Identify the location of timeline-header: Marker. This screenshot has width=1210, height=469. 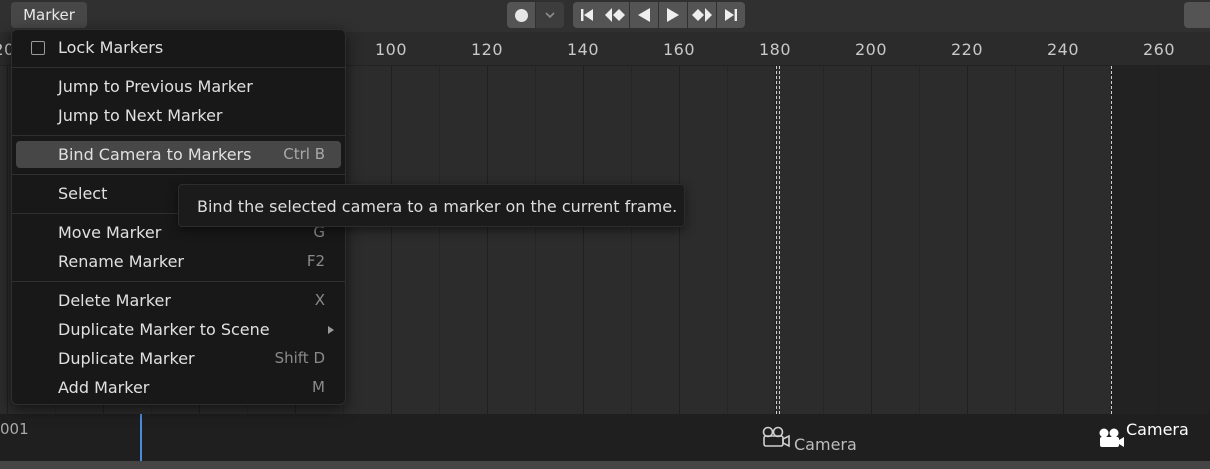
(605, 16).